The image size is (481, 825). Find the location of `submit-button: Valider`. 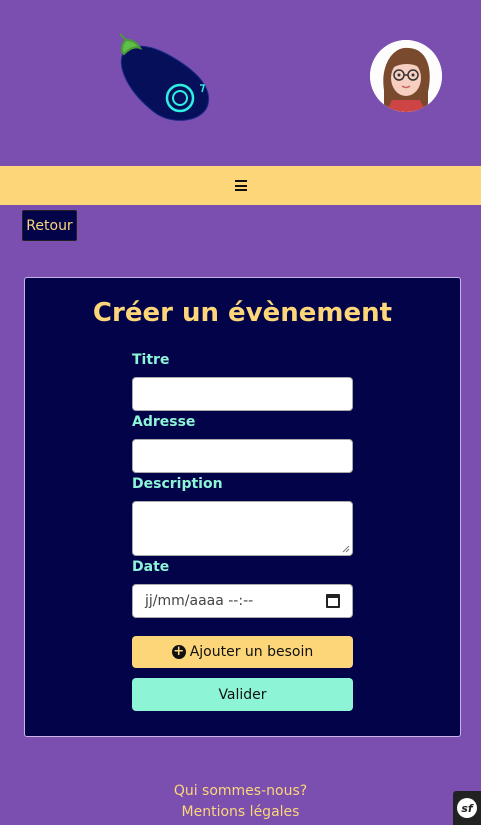

submit-button: Valider is located at coordinates (242, 694).